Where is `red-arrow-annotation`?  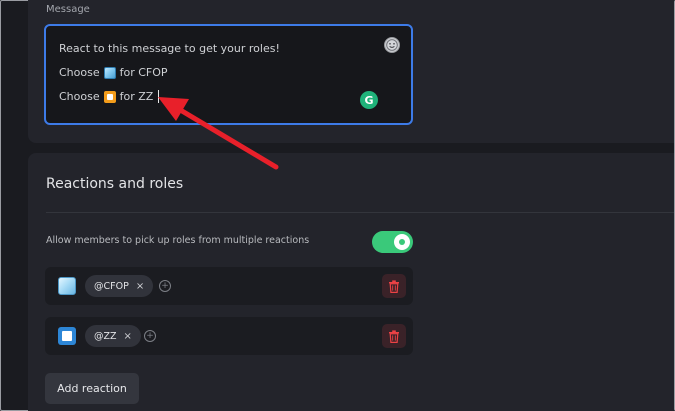
red-arrow-annotation is located at coordinates (218, 133).